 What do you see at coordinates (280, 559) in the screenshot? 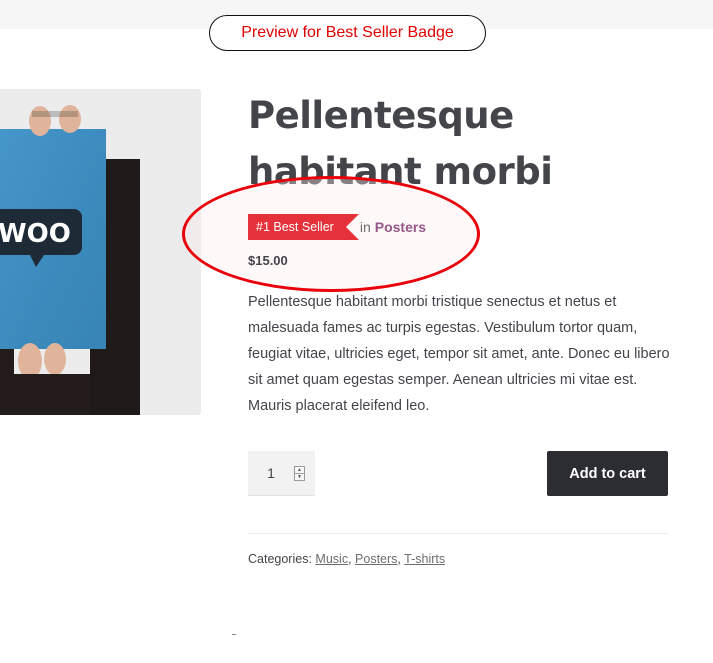
I see `categories-label: Categories:` at bounding box center [280, 559].